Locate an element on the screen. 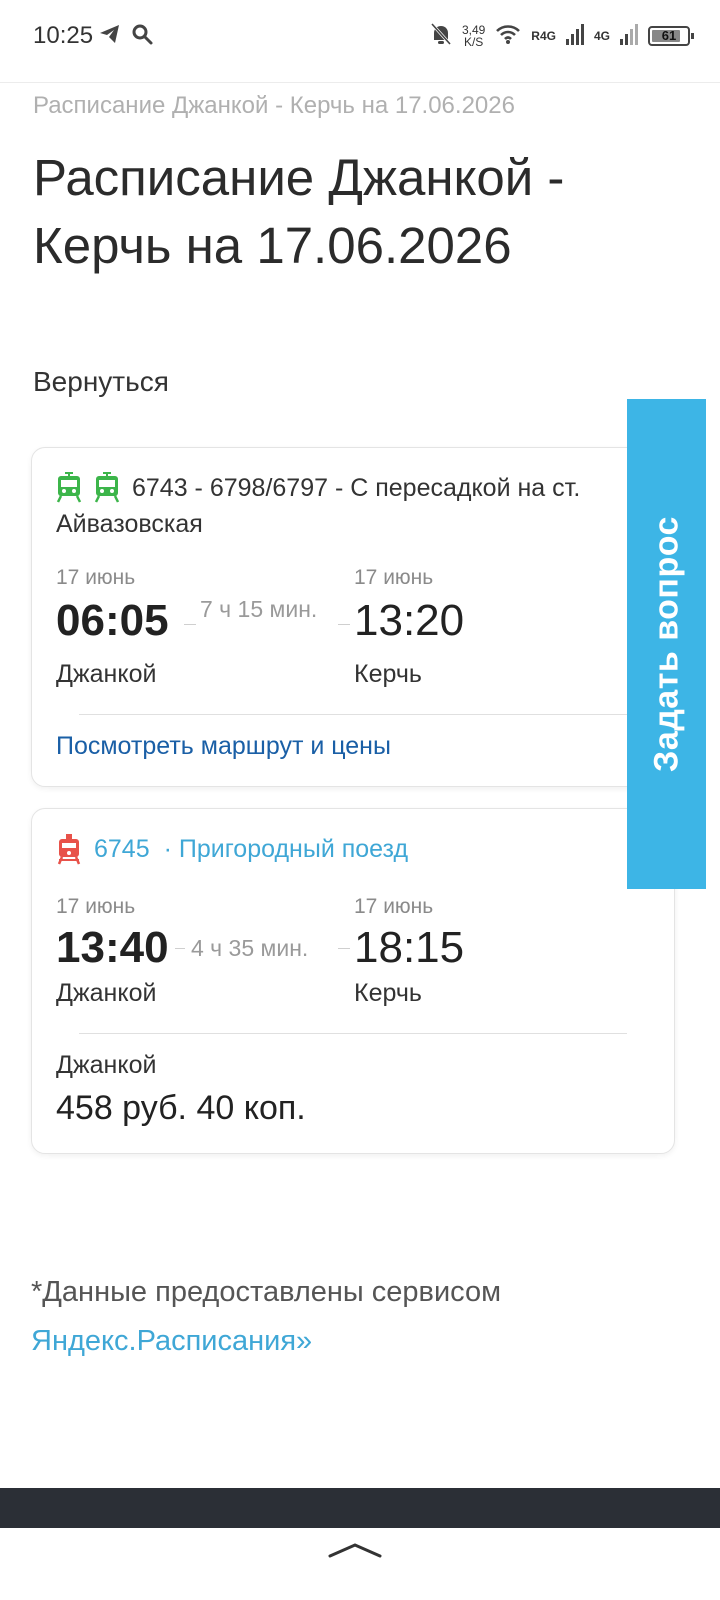 The image size is (720, 1600). ask-question-label: Задать вопрос is located at coordinates (666, 644).